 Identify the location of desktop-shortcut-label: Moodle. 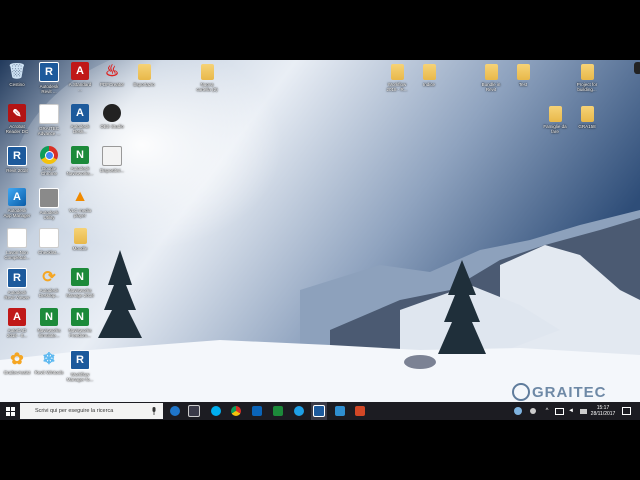
(80, 248).